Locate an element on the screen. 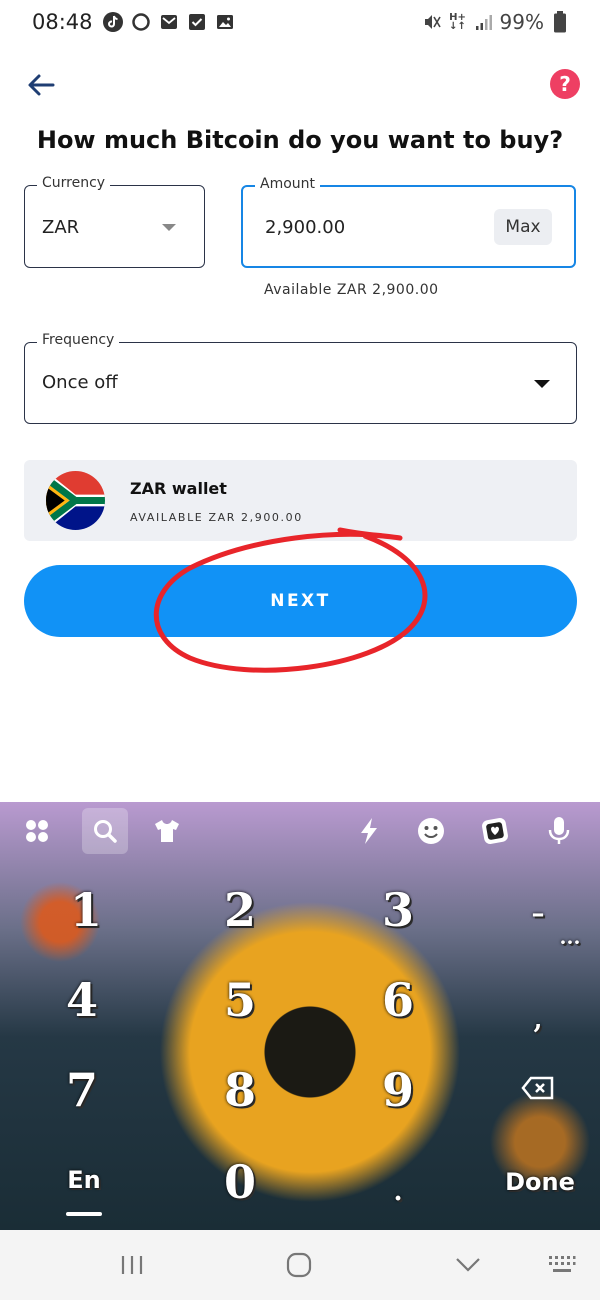  south-africa-flag-icon is located at coordinates (75, 500).